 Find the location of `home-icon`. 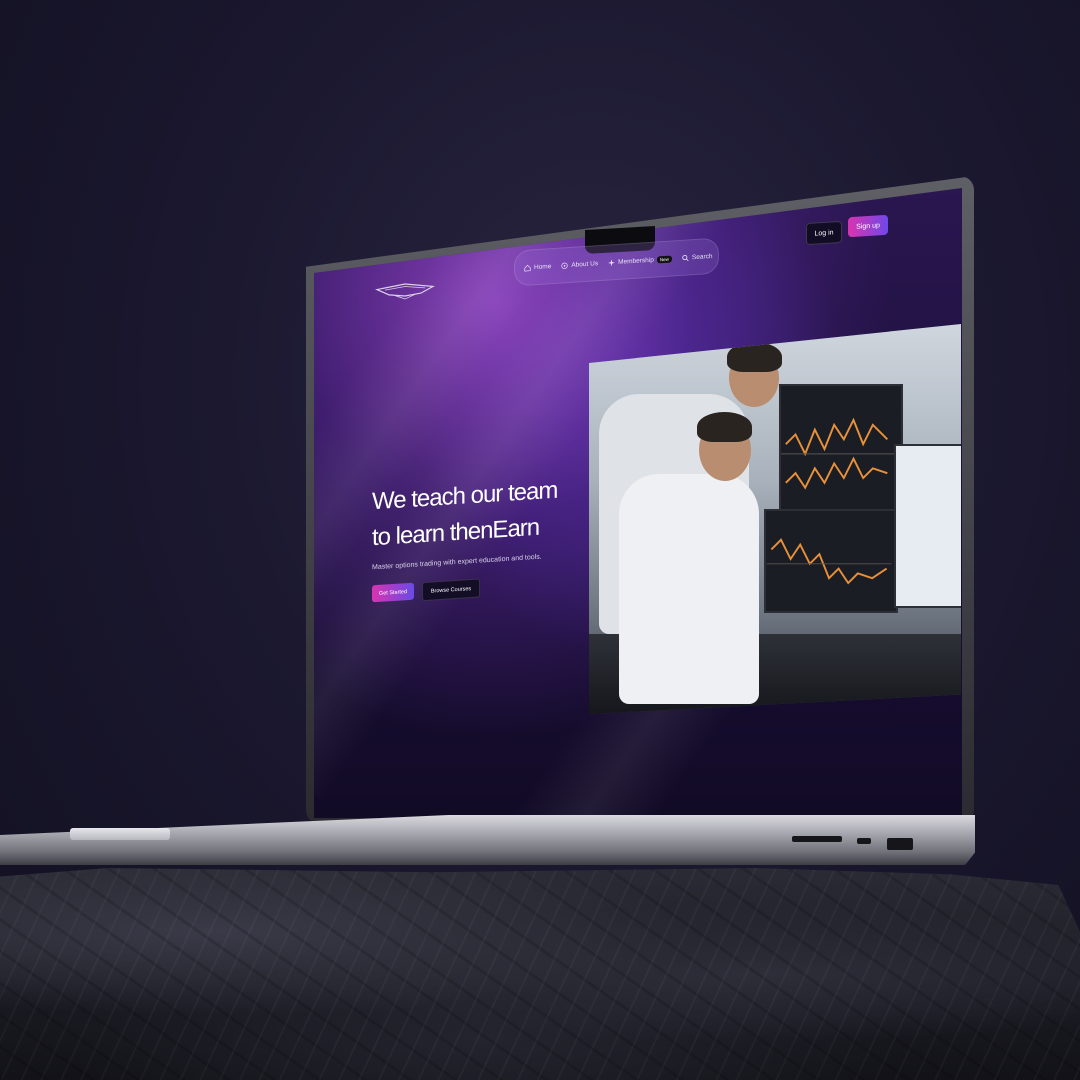

home-icon is located at coordinates (527, 267).